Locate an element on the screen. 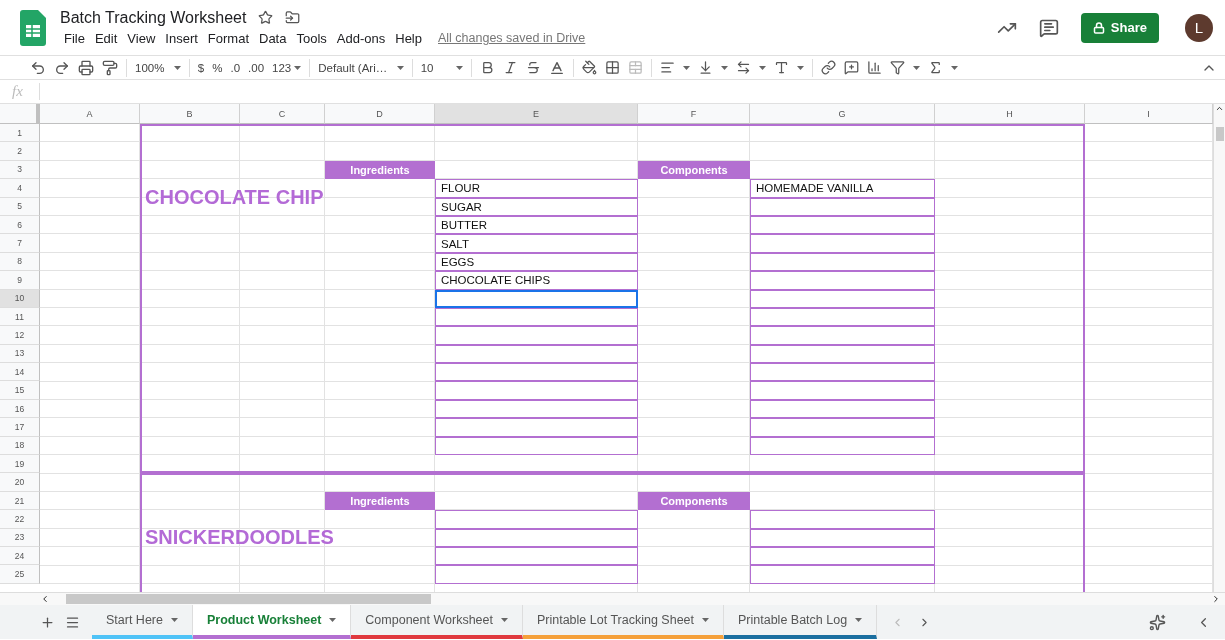 Image resolution: width=1225 pixels, height=640 pixels. menu-item: File is located at coordinates (74, 38).